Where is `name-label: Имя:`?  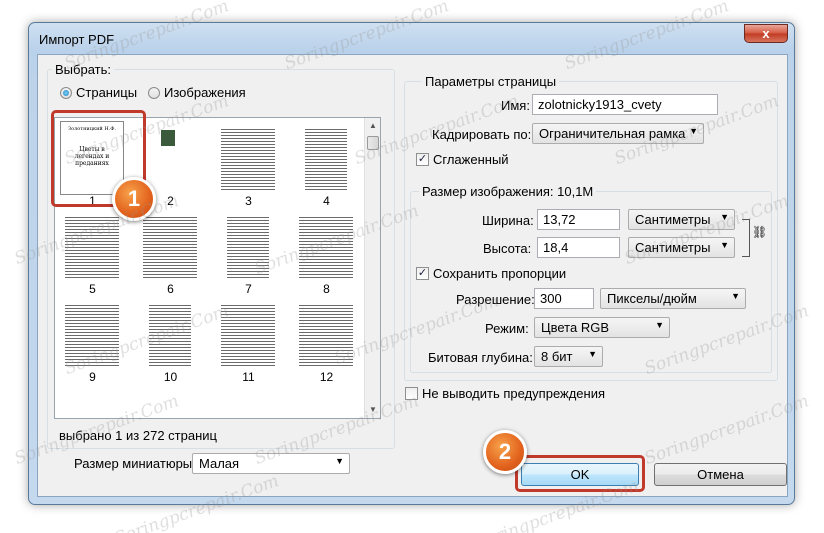 name-label: Имя: is located at coordinates (515, 105).